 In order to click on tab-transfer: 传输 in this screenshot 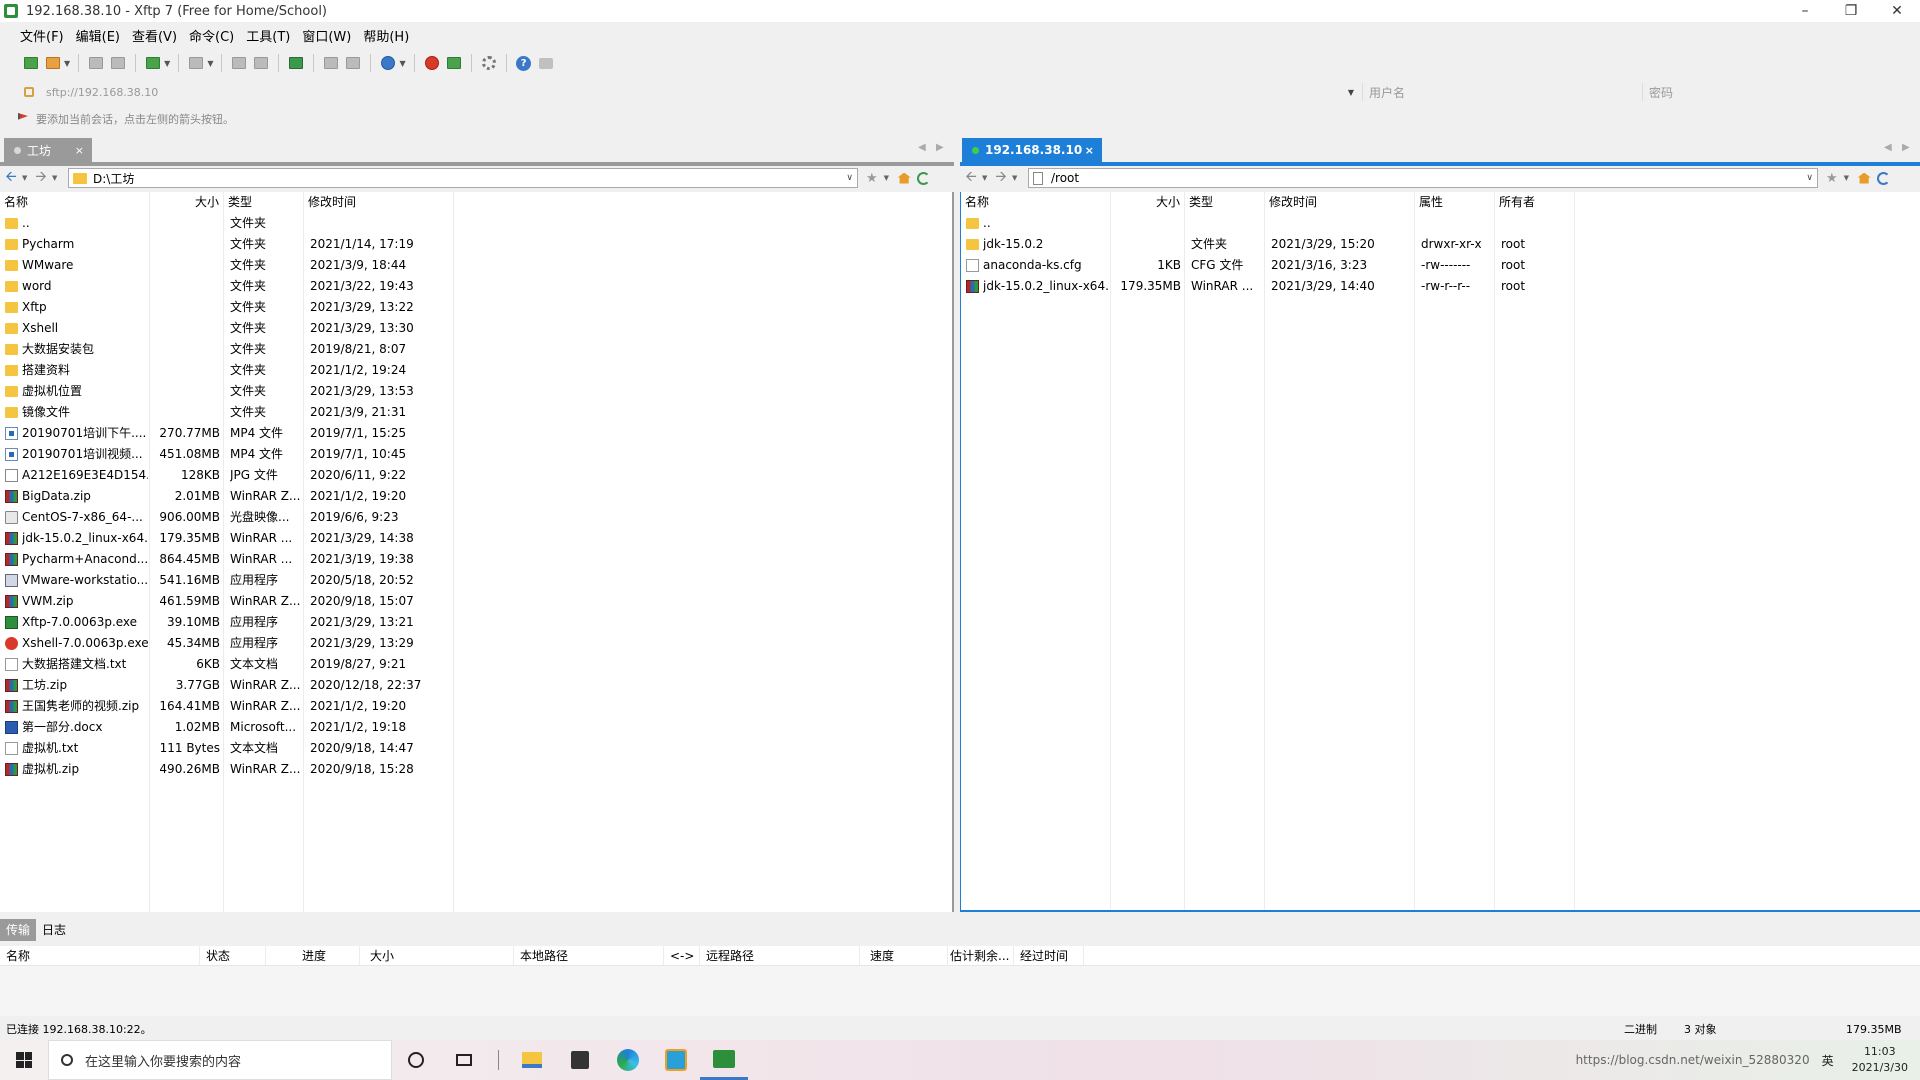, I will do `click(18, 930)`.